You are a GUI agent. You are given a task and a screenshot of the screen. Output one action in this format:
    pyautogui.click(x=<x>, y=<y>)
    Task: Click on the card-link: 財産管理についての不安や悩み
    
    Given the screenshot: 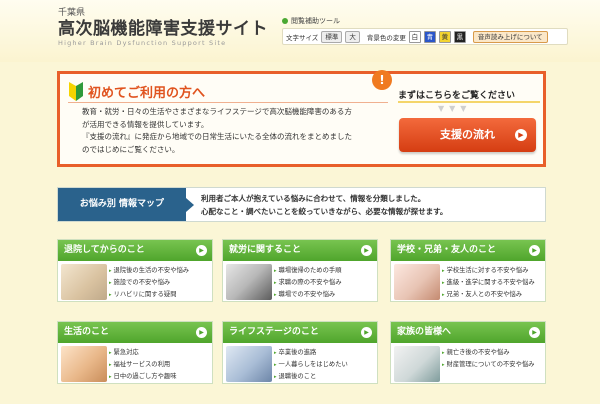 What is the action you would take?
    pyautogui.click(x=488, y=365)
    